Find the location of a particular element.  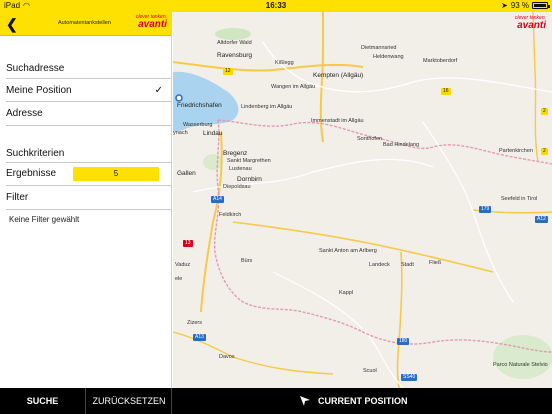

results-value-field: 5 is located at coordinates (116, 174).